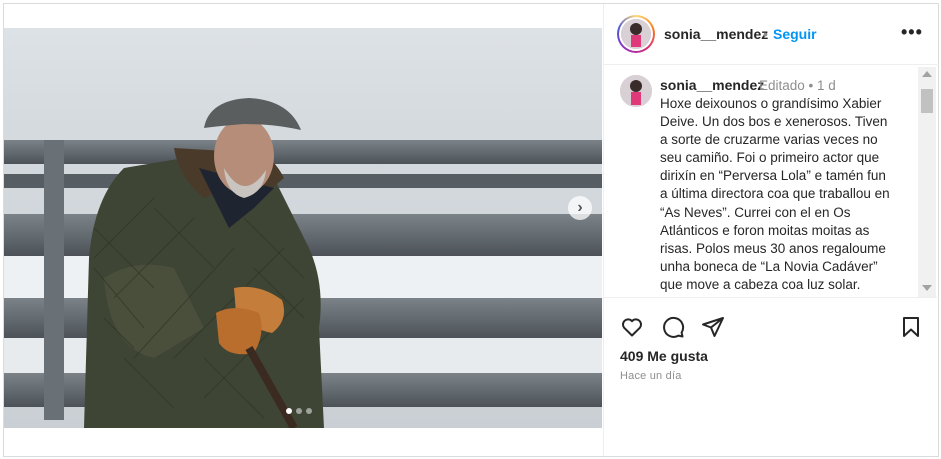 This screenshot has width=941, height=459. What do you see at coordinates (632, 327) in the screenshot?
I see `heart-icon` at bounding box center [632, 327].